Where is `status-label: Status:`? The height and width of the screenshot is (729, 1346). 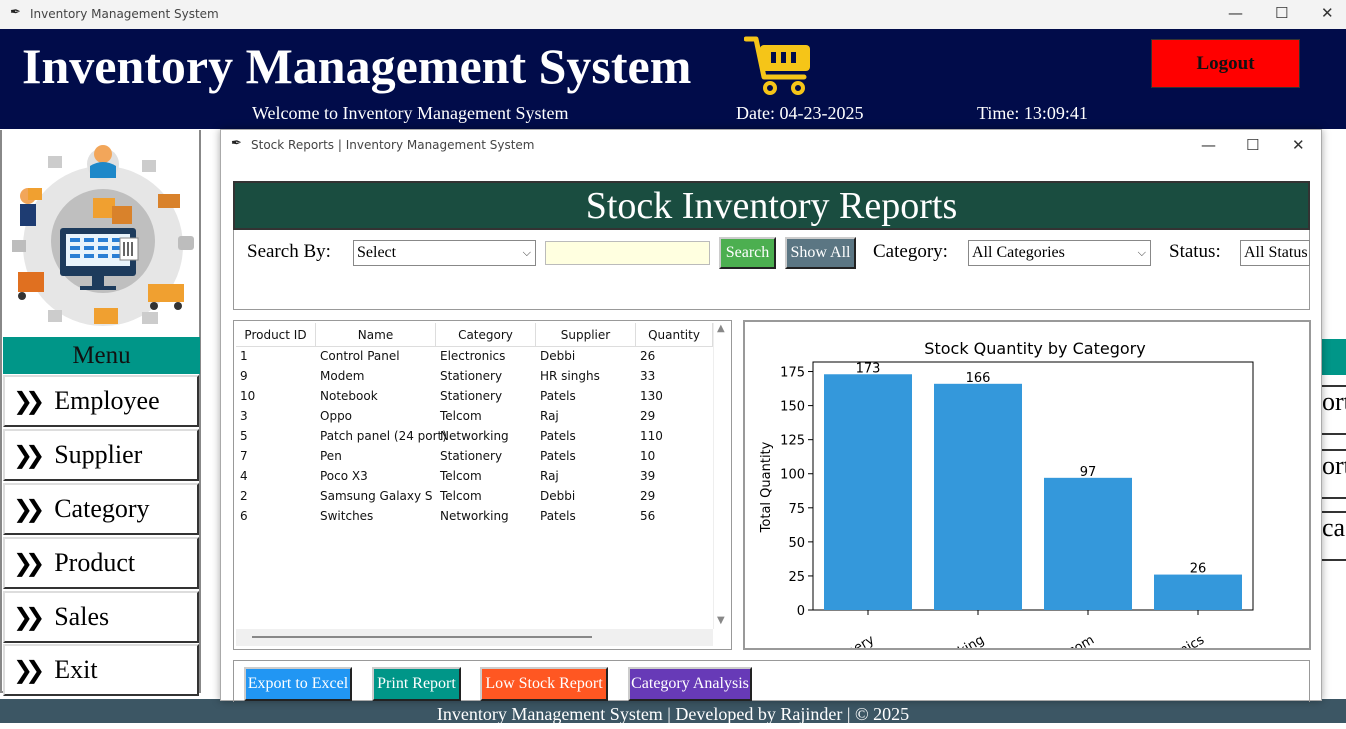
status-label: Status: is located at coordinates (1195, 251).